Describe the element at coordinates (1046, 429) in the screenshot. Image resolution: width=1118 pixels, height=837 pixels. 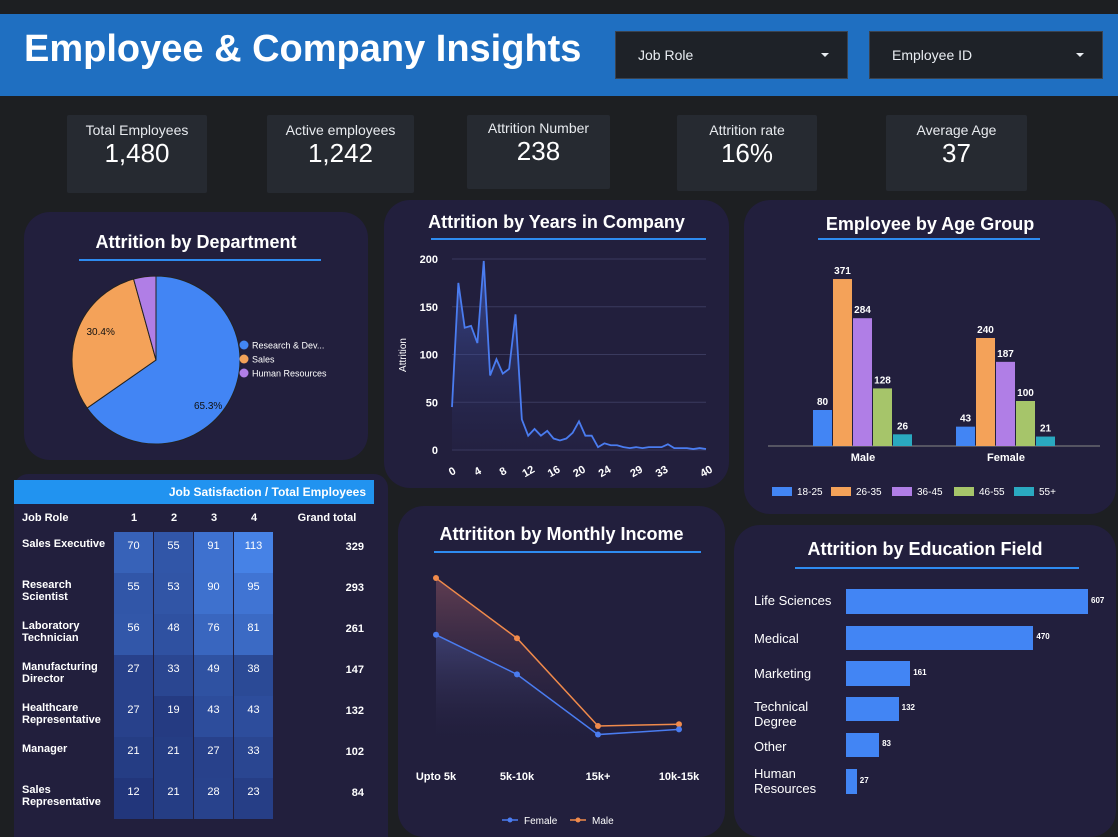
I see `bar-data-label: 21` at that location.